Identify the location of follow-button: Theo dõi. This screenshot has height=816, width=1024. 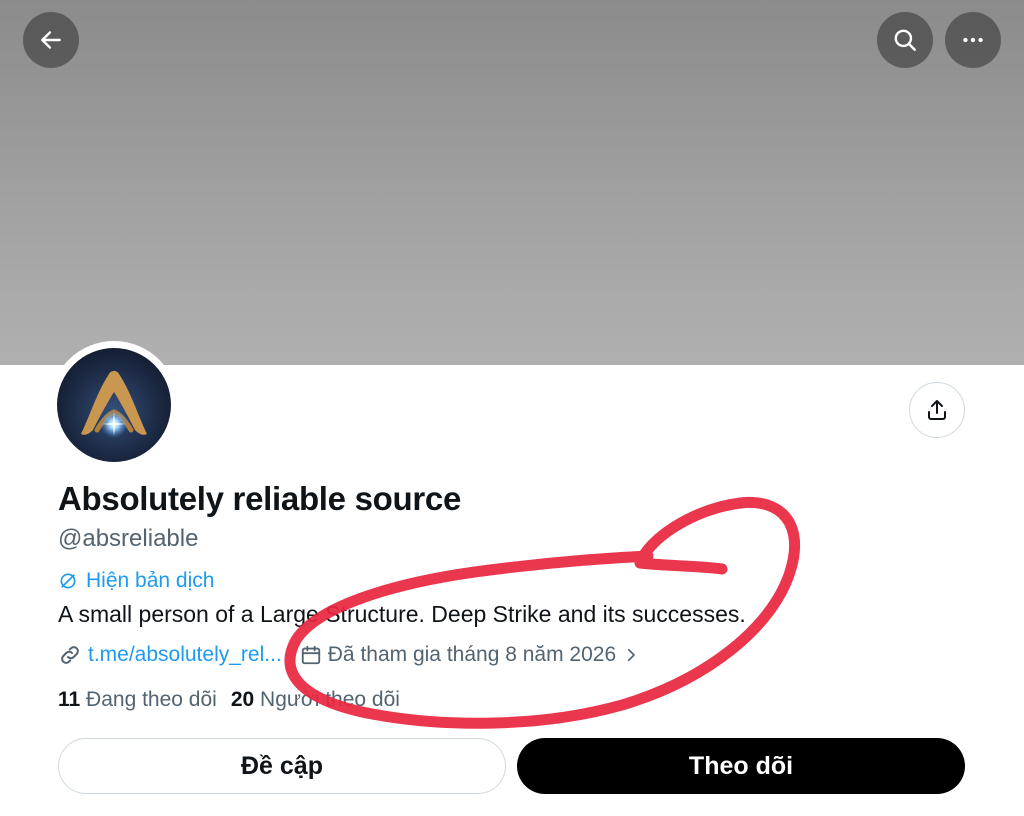
(741, 766).